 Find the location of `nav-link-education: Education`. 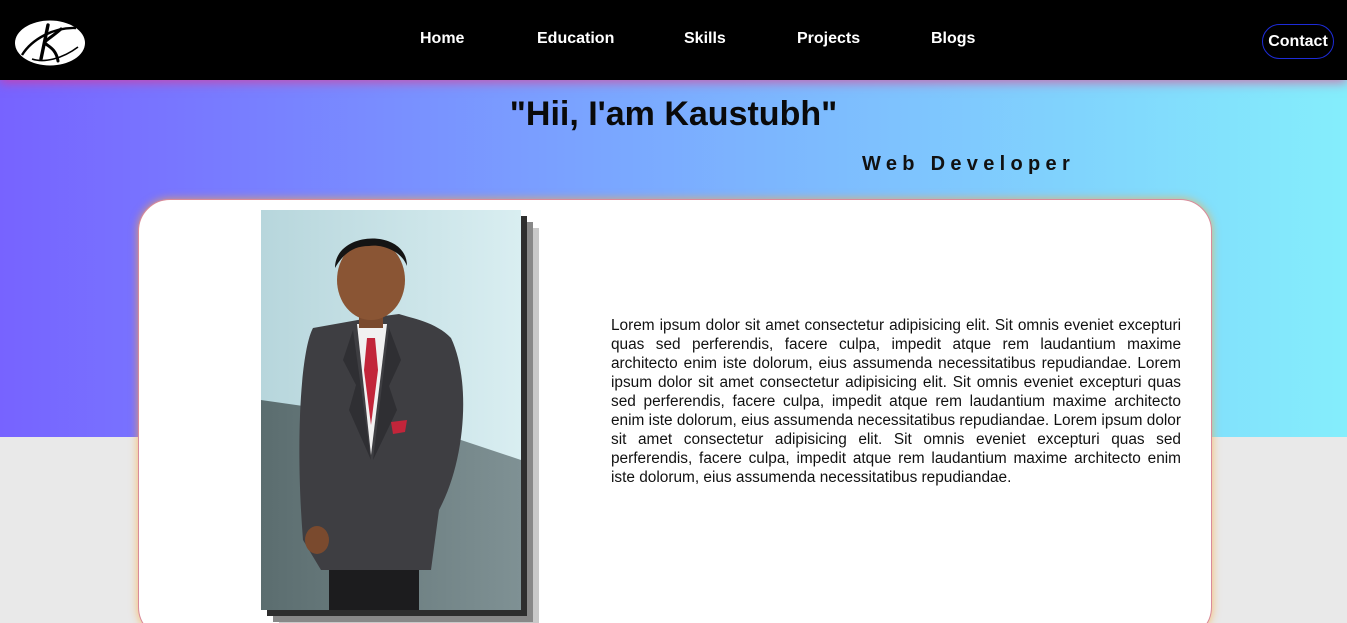

nav-link-education: Education is located at coordinates (575, 39).